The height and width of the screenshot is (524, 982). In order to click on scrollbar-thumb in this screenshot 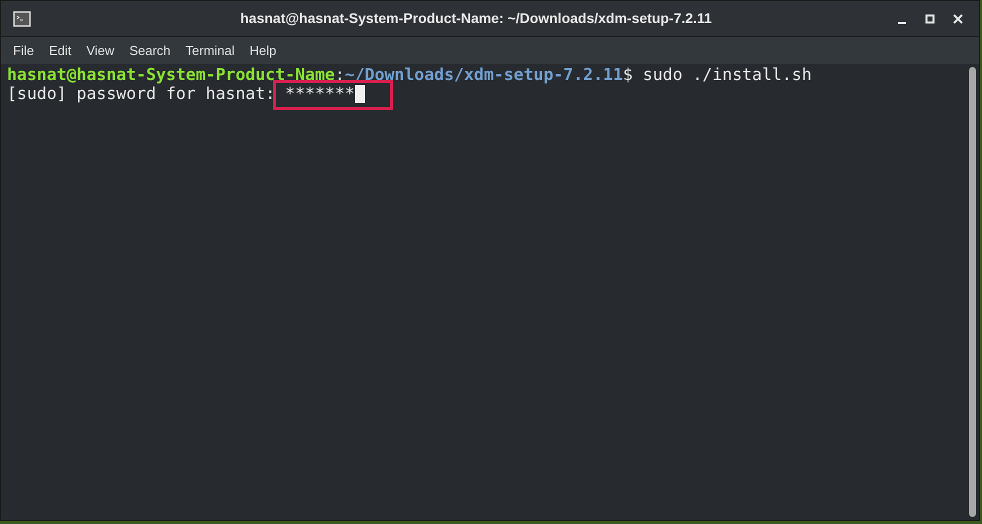, I will do `click(972, 292)`.